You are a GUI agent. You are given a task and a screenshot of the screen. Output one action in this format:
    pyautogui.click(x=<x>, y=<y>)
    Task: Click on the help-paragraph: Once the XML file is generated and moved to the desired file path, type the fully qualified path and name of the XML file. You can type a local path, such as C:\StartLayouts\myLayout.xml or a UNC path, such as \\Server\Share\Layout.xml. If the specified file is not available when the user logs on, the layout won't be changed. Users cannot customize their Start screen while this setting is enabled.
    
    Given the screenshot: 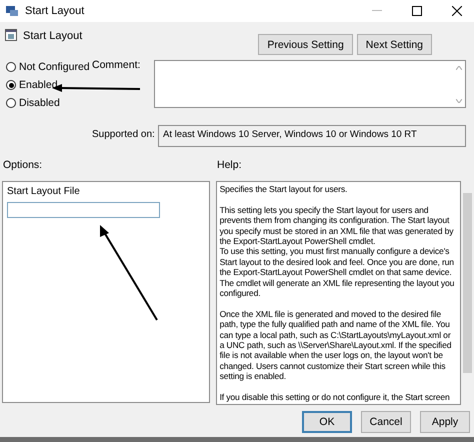 What is the action you would take?
    pyautogui.click(x=336, y=345)
    